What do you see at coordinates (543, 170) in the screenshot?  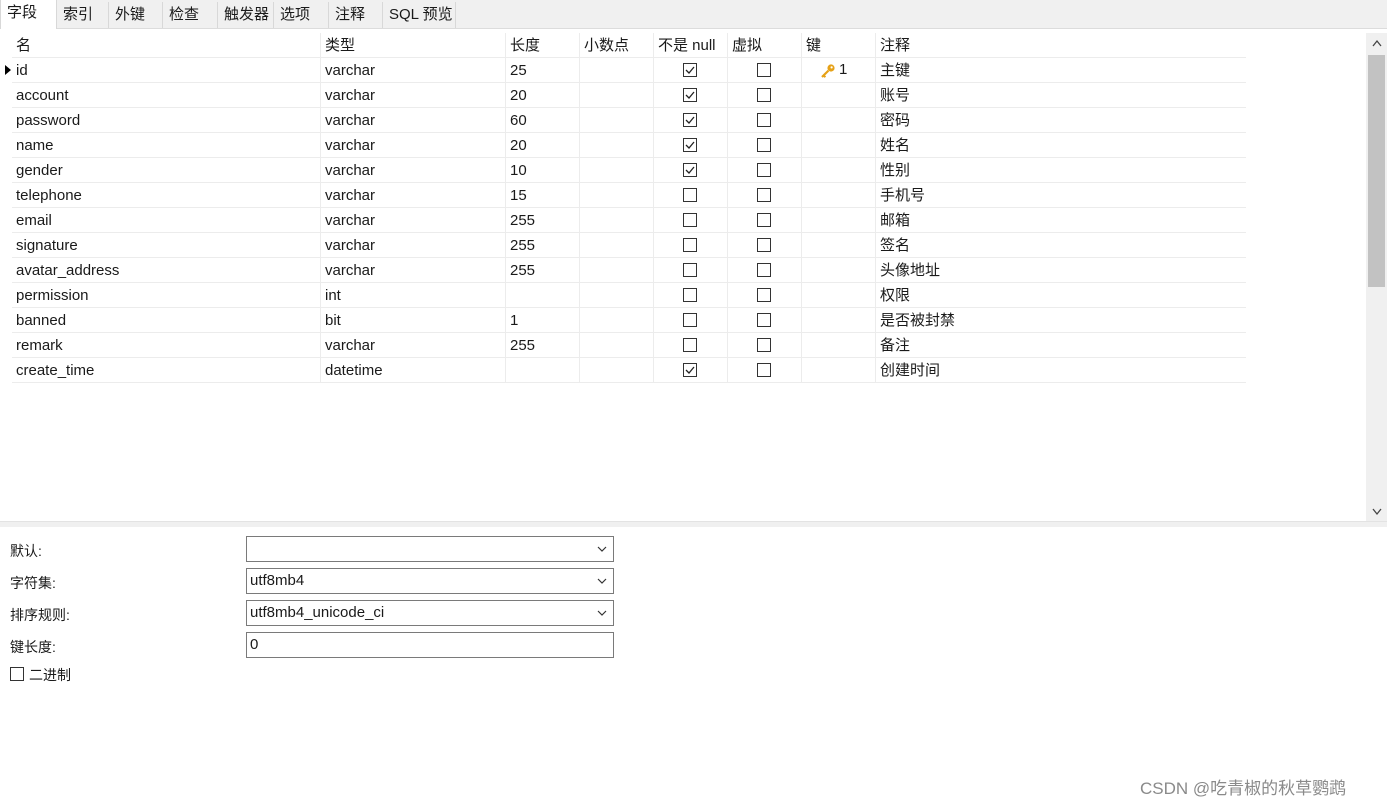 I see `field-length-cell: 10` at bounding box center [543, 170].